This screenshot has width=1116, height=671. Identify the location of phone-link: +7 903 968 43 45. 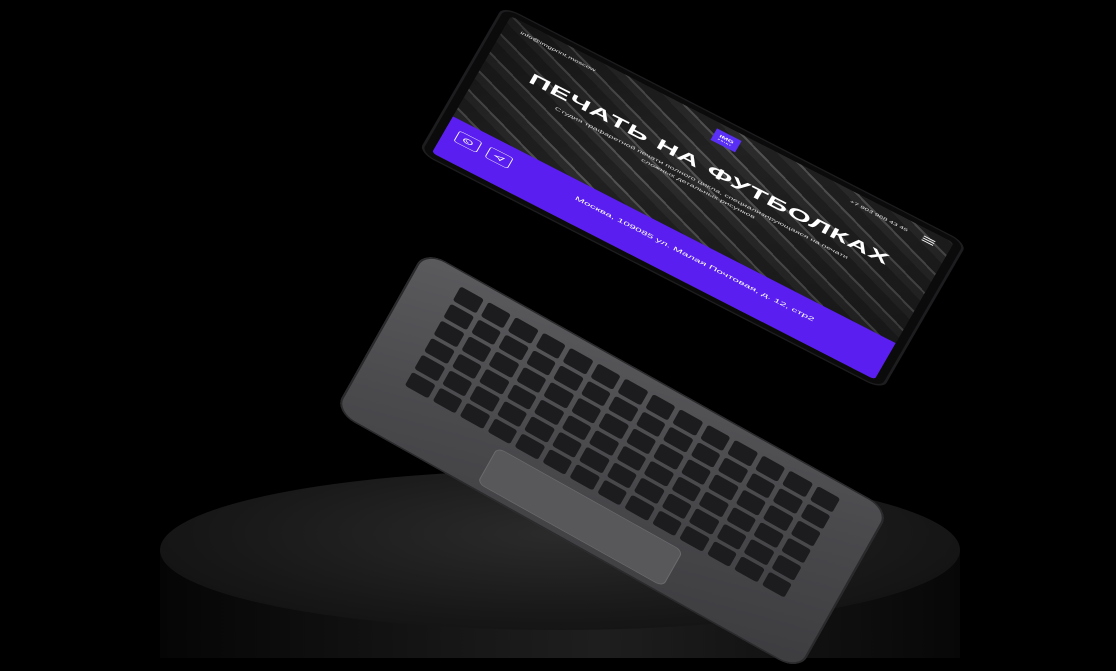
(879, 215).